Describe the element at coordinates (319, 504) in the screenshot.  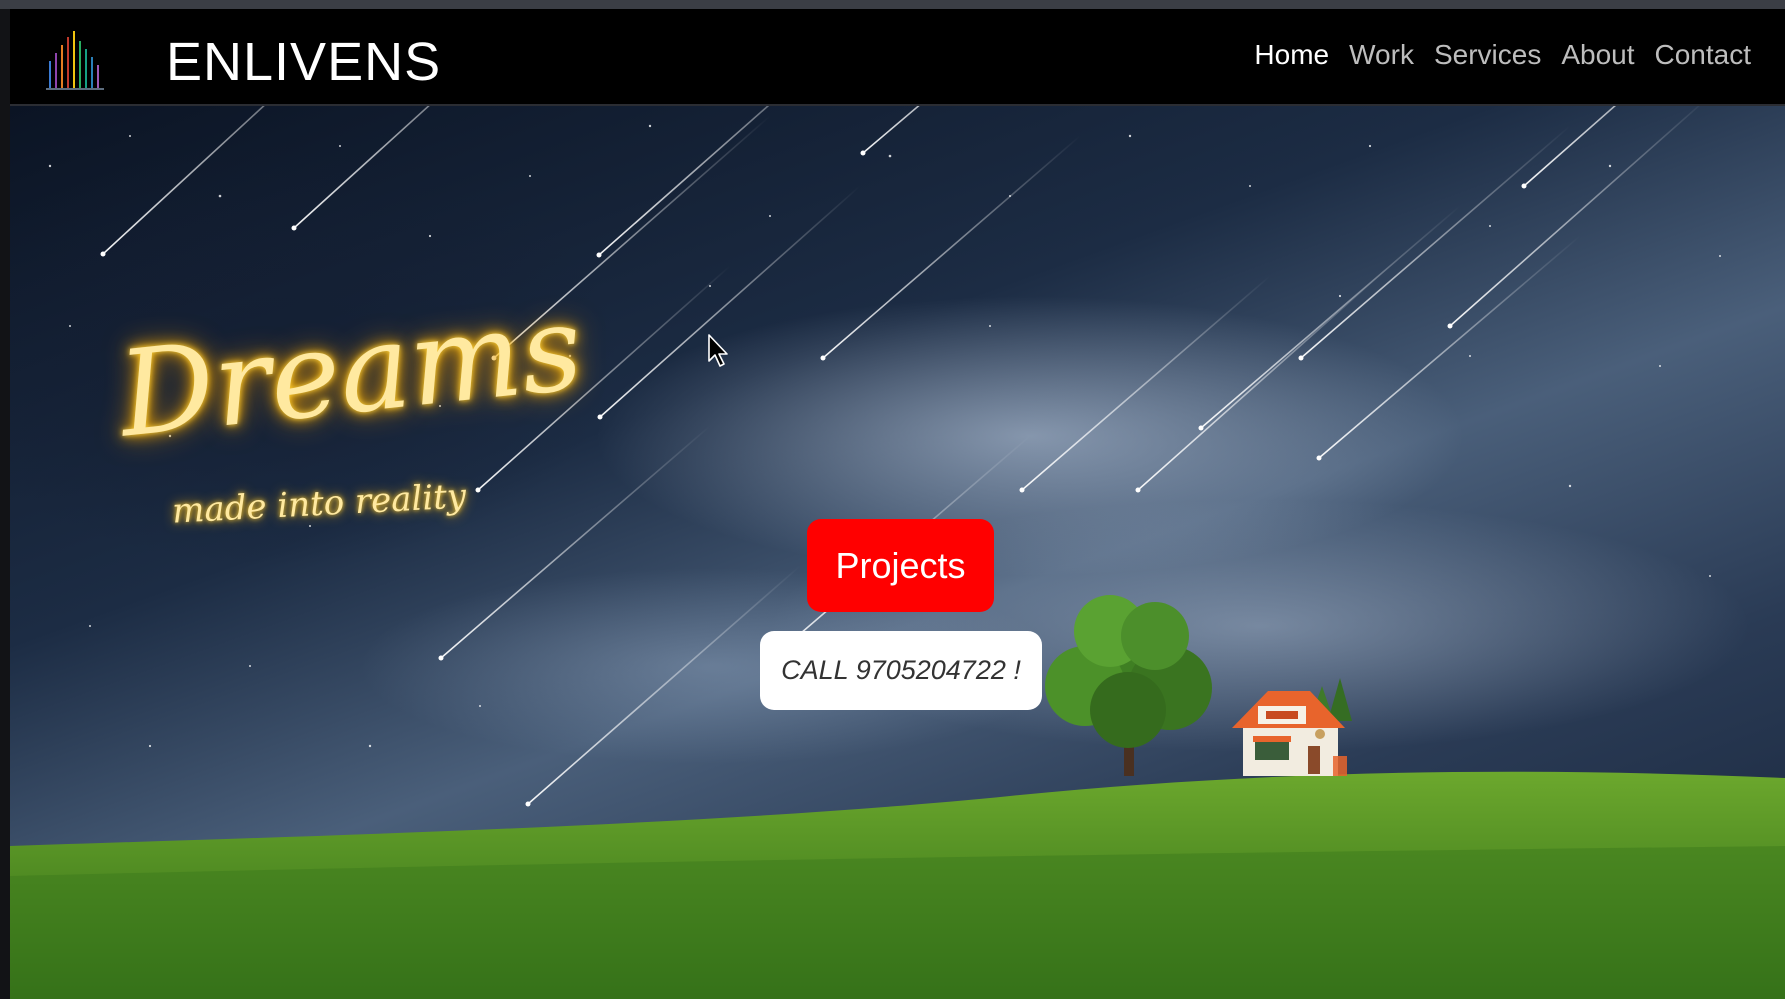
I see `neon-subtitle: made into reality` at that location.